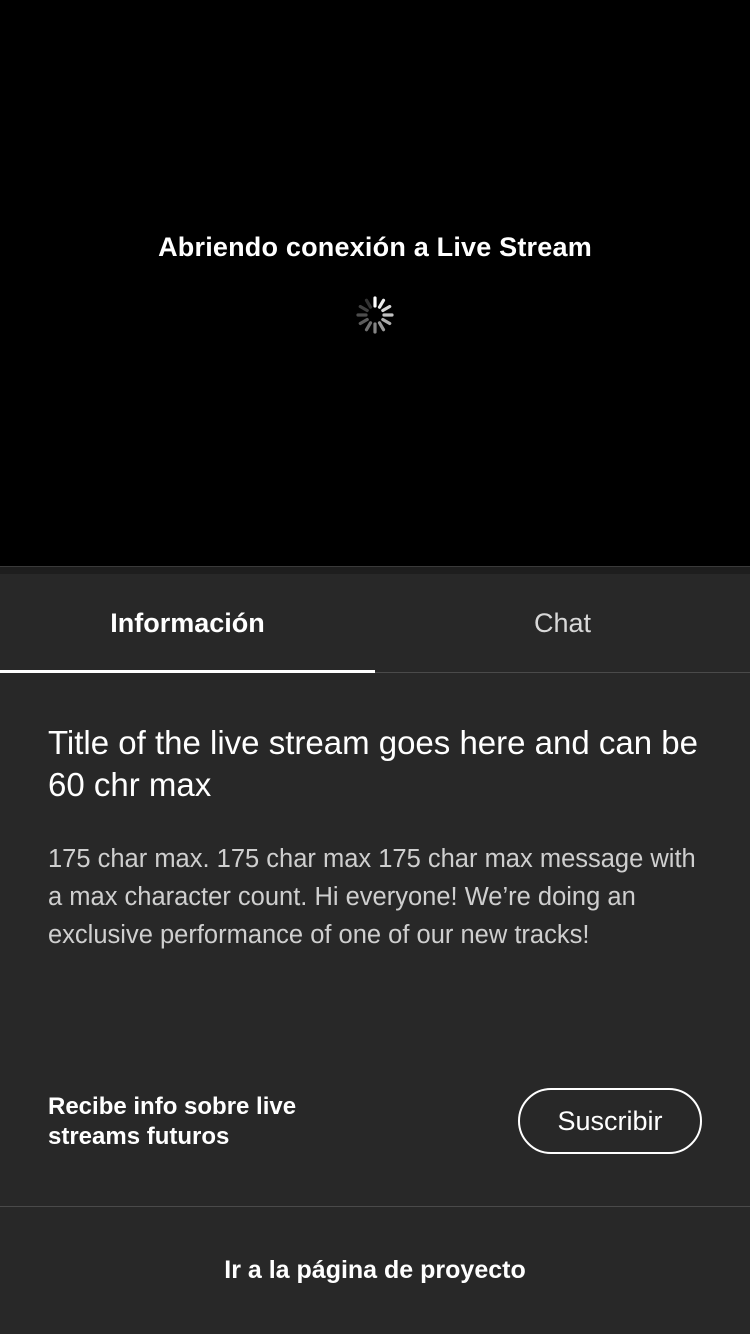 This screenshot has height=1334, width=750. Describe the element at coordinates (187, 671) in the screenshot. I see `active-tab-indicator` at that location.